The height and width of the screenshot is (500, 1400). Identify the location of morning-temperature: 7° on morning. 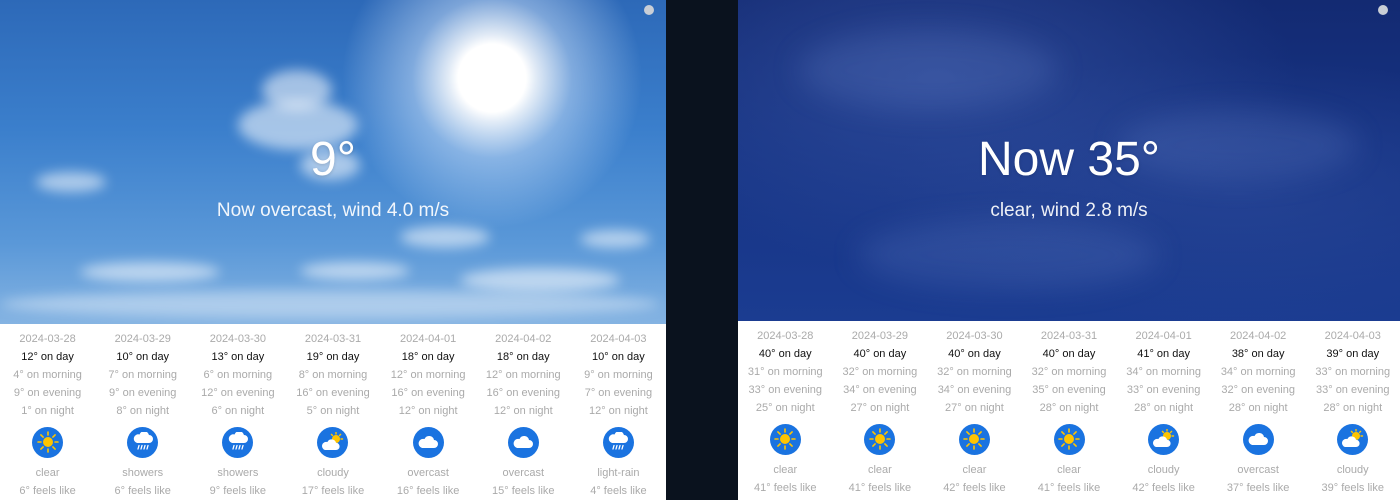
(143, 375).